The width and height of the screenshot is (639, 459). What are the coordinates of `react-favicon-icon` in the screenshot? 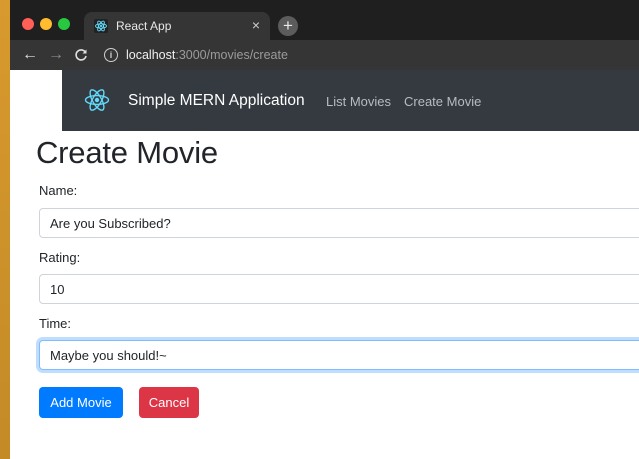 It's located at (101, 26).